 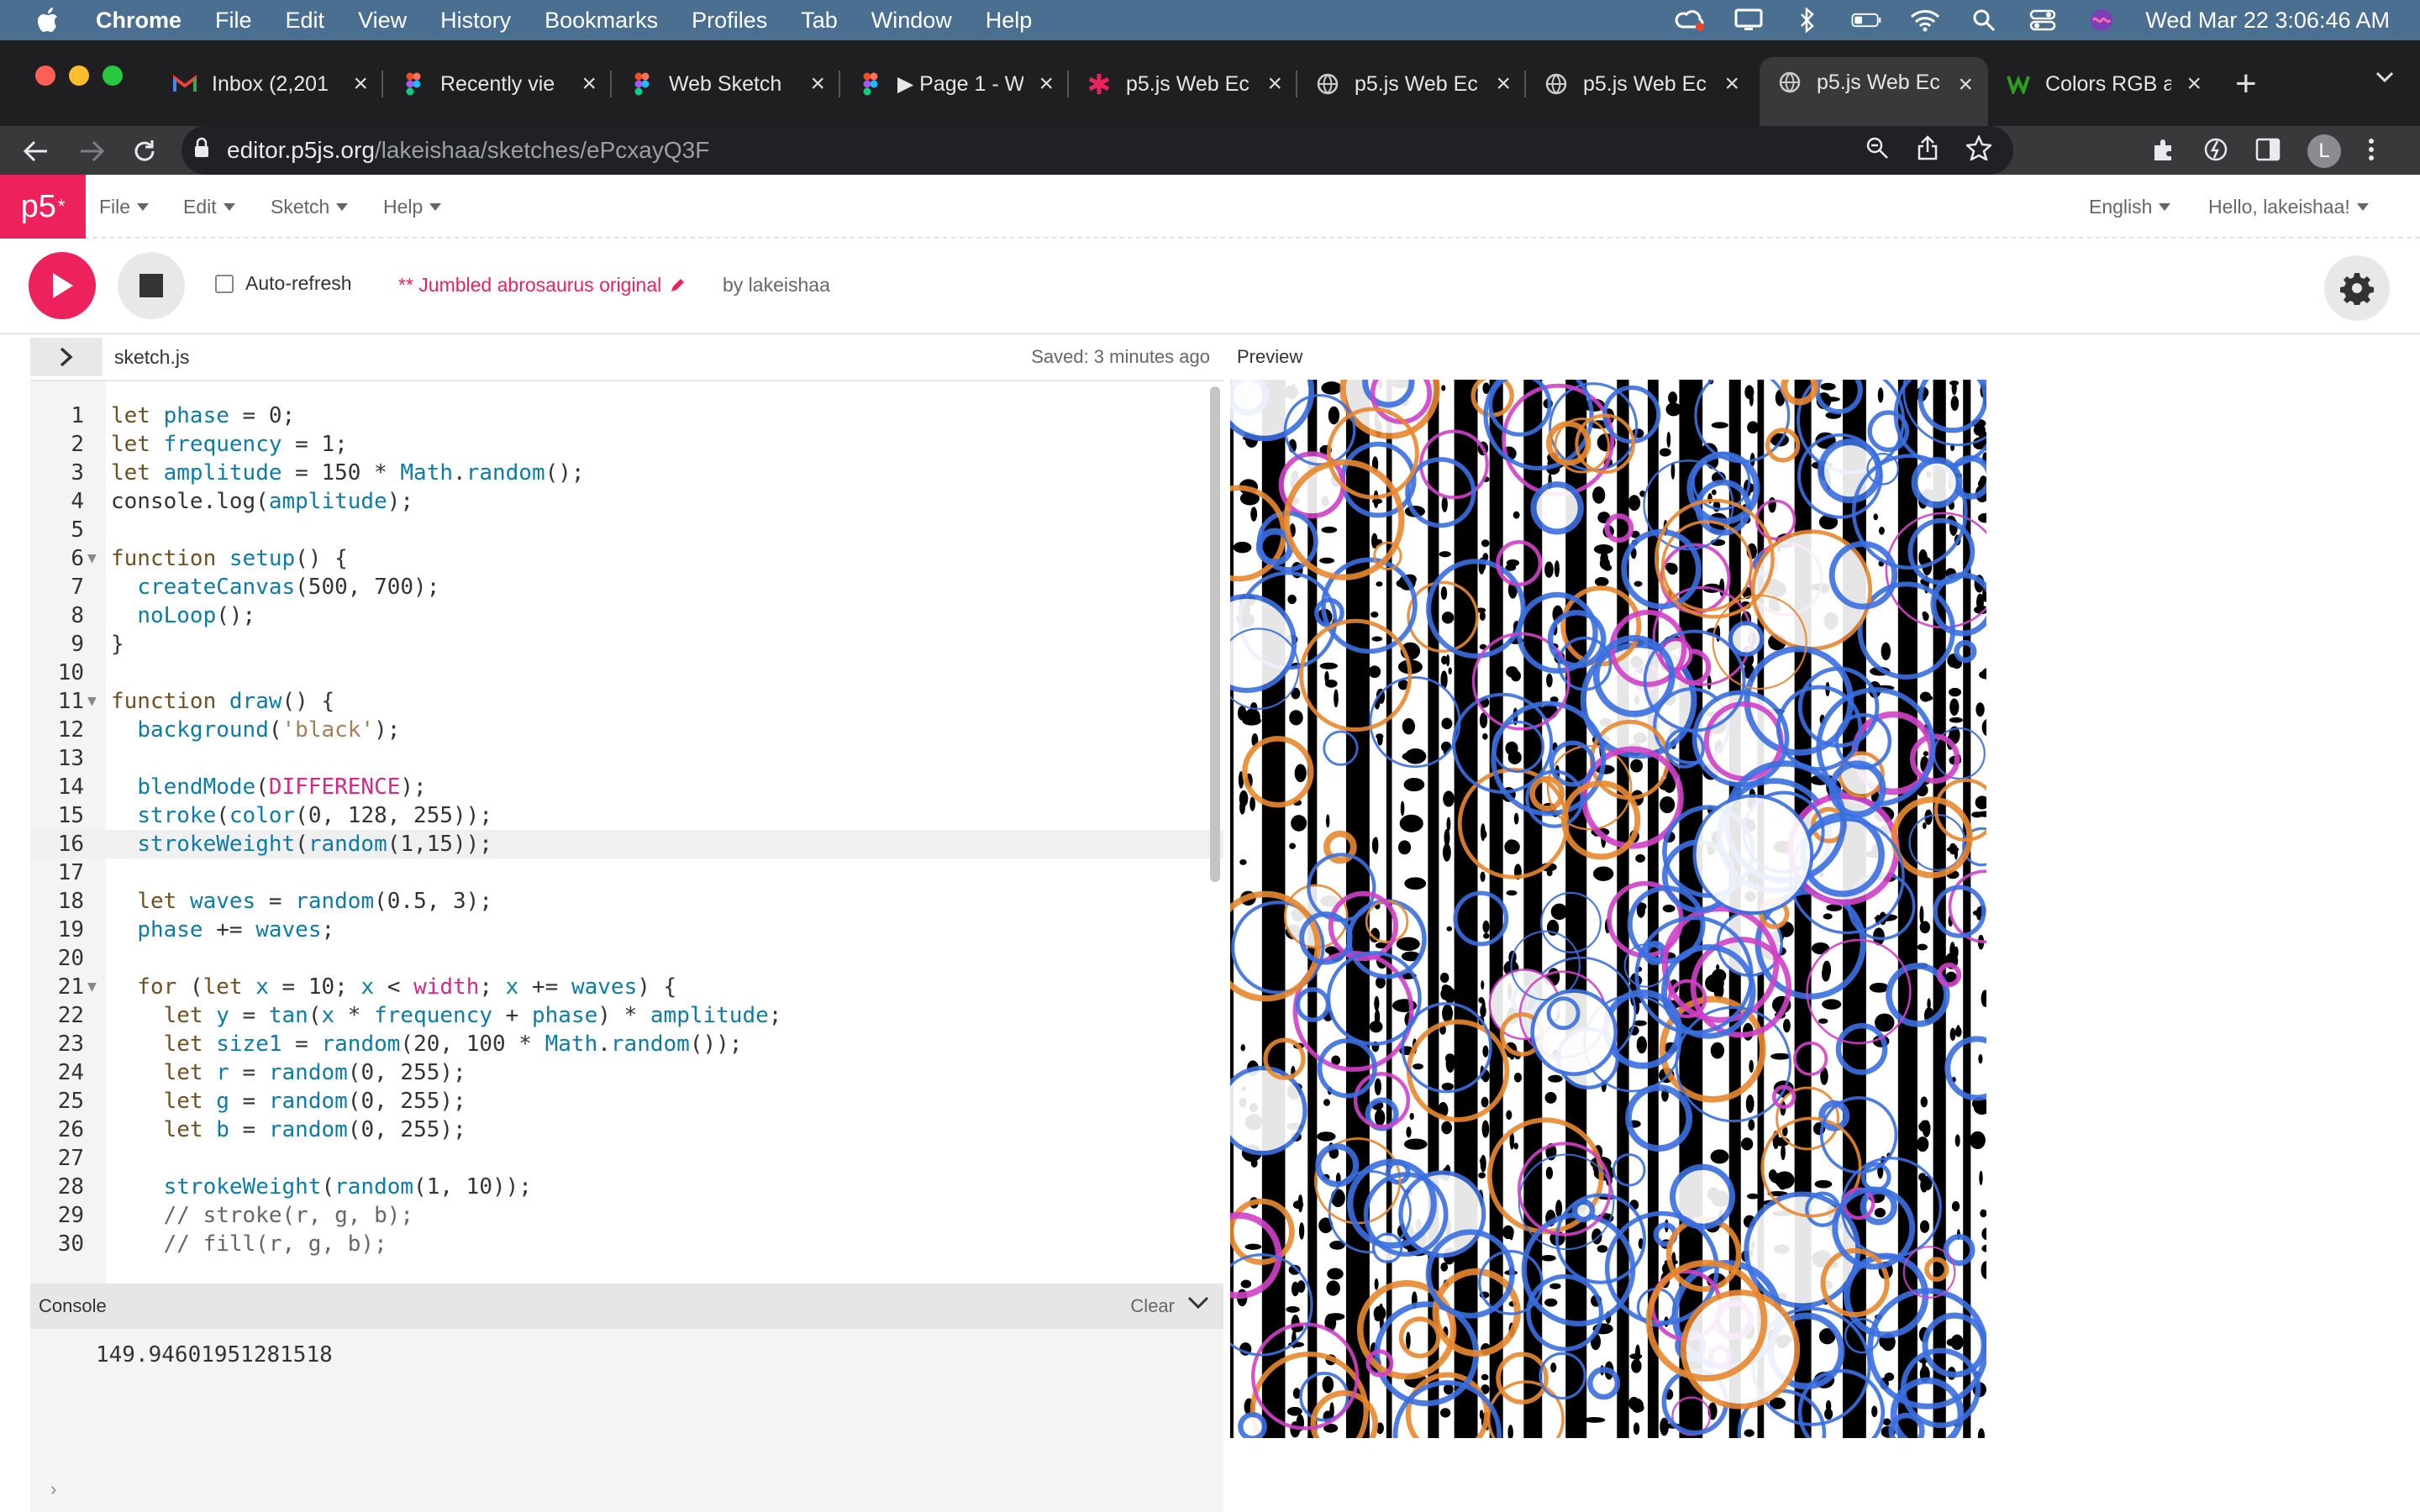 I want to click on code-line: 16 strokeWeight(random(1,15));, so click(x=627, y=844).